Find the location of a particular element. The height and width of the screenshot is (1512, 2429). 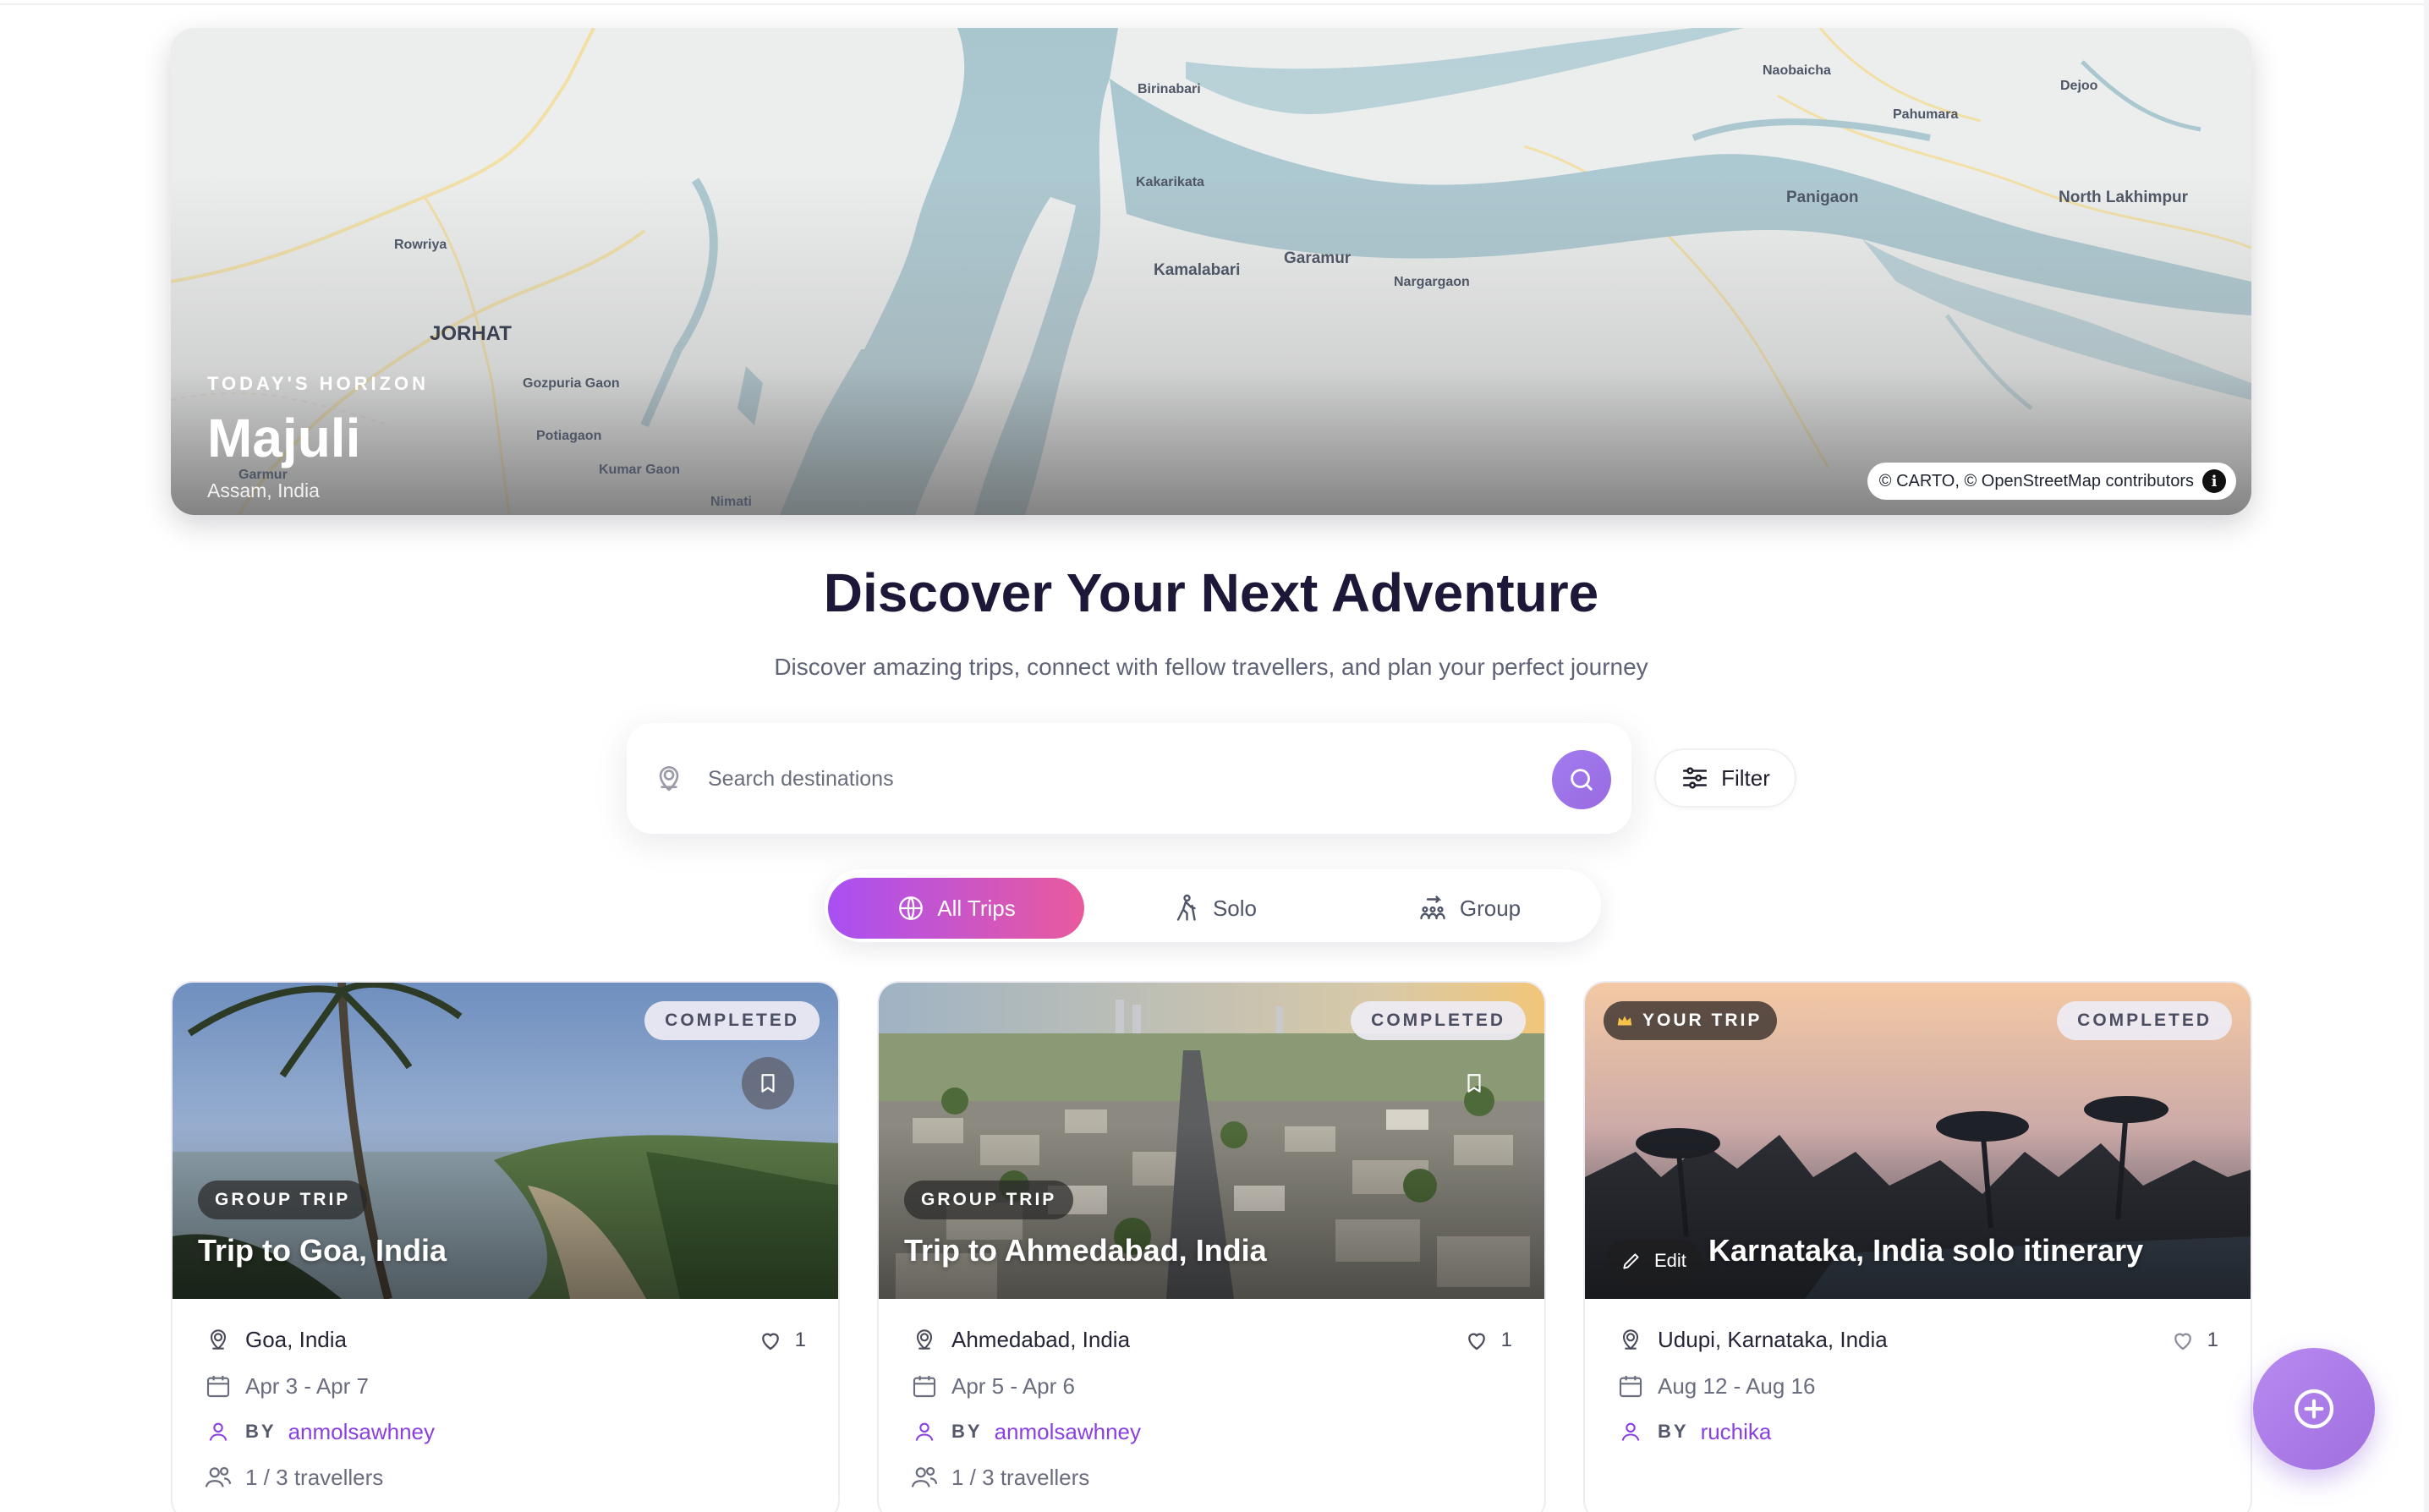

map-label: Garamur is located at coordinates (1318, 258).